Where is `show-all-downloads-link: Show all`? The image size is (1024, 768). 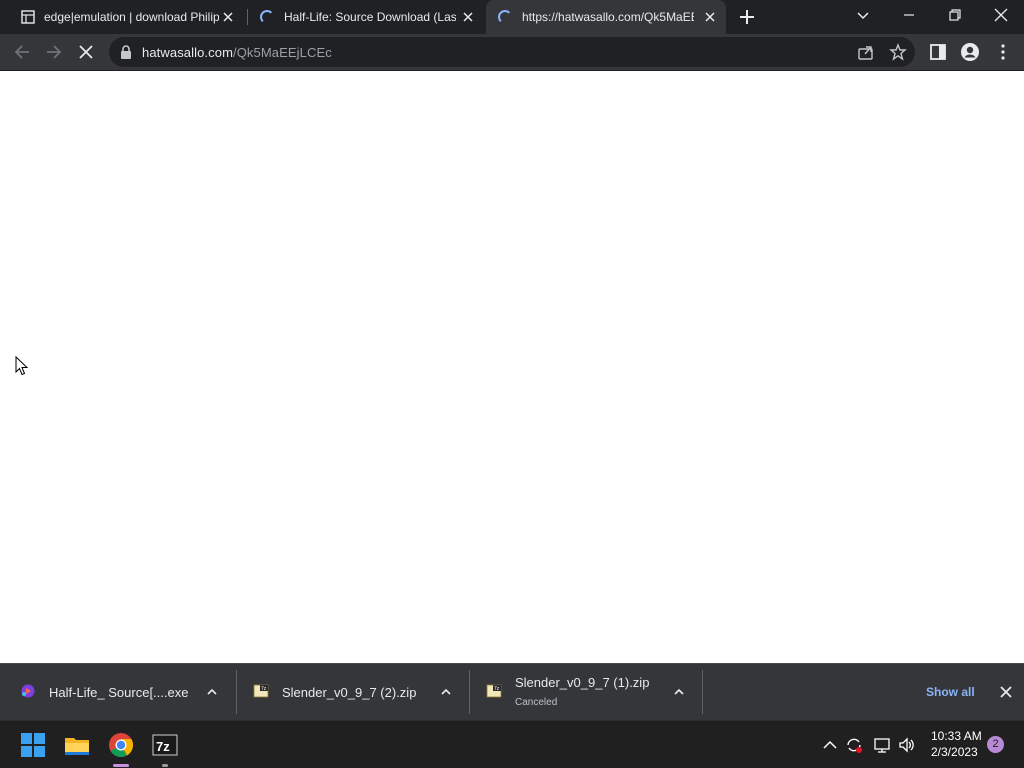
show-all-downloads-link: Show all is located at coordinates (950, 692).